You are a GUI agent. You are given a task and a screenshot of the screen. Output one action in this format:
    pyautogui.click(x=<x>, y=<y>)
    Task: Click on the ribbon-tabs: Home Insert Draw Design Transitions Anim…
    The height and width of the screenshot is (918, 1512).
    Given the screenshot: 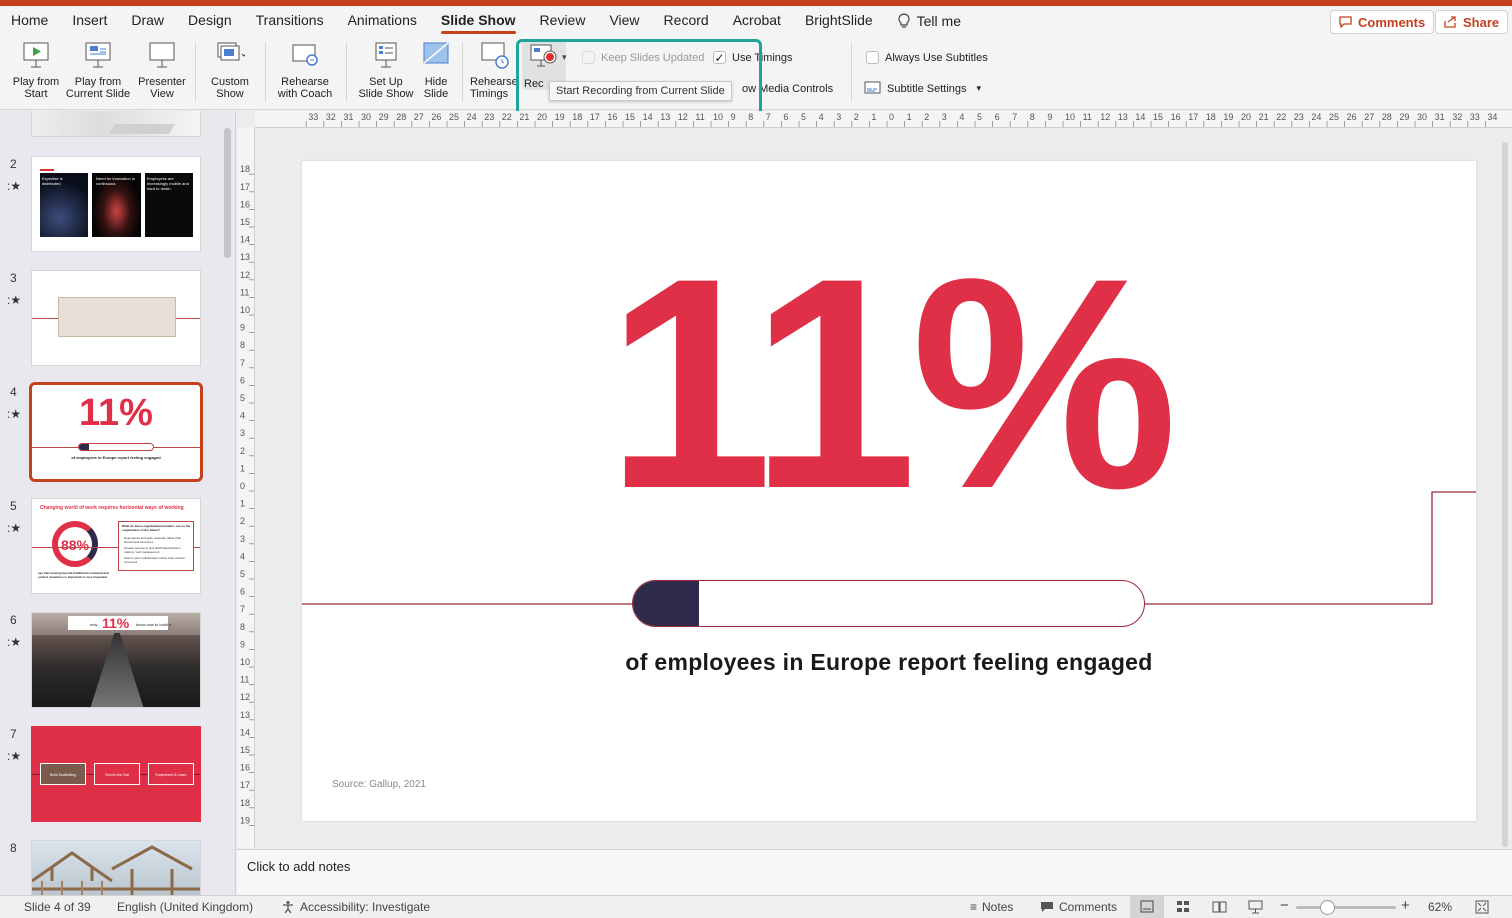 What is the action you would take?
    pyautogui.click(x=756, y=21)
    